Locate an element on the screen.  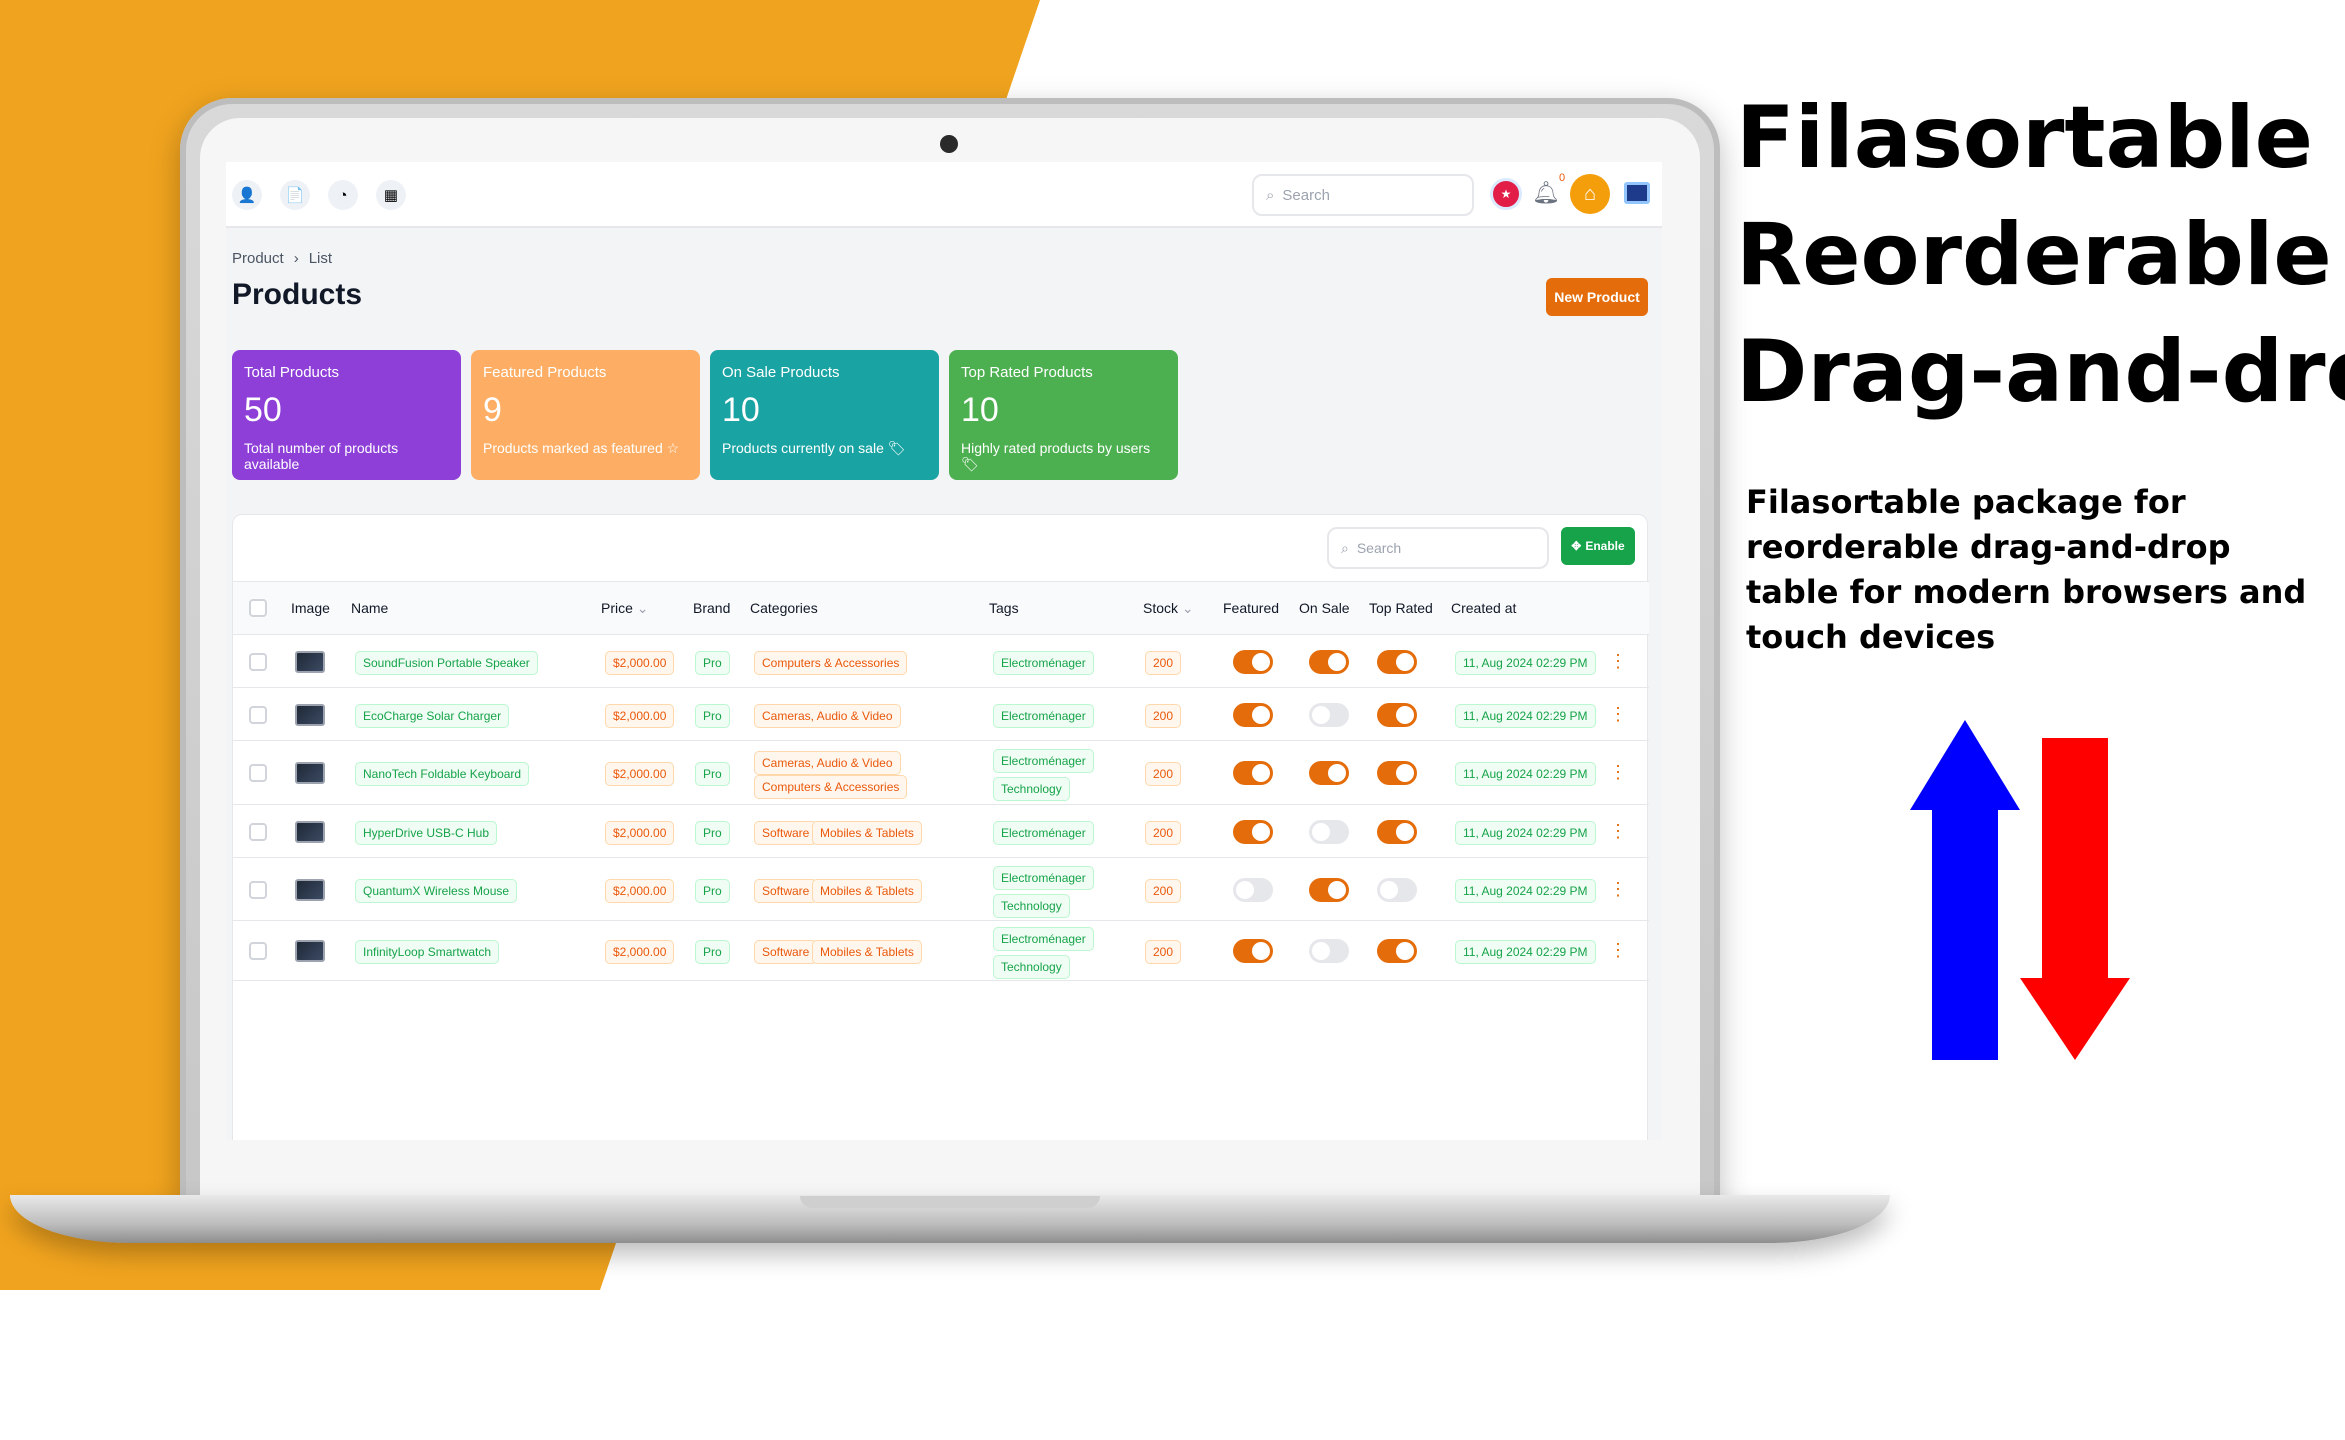
document-icon: 📄 is located at coordinates (295, 195).